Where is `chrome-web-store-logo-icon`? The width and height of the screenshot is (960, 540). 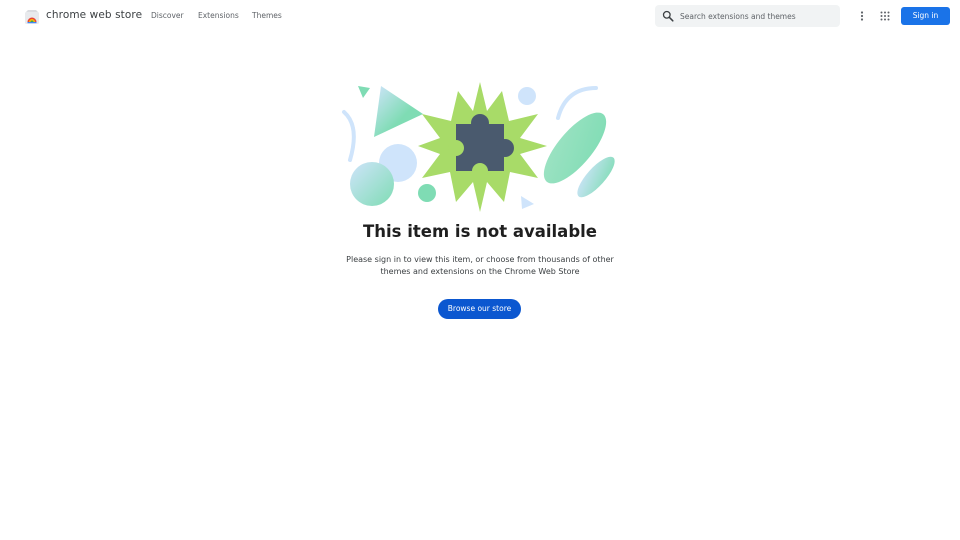
chrome-web-store-logo-icon is located at coordinates (32, 17).